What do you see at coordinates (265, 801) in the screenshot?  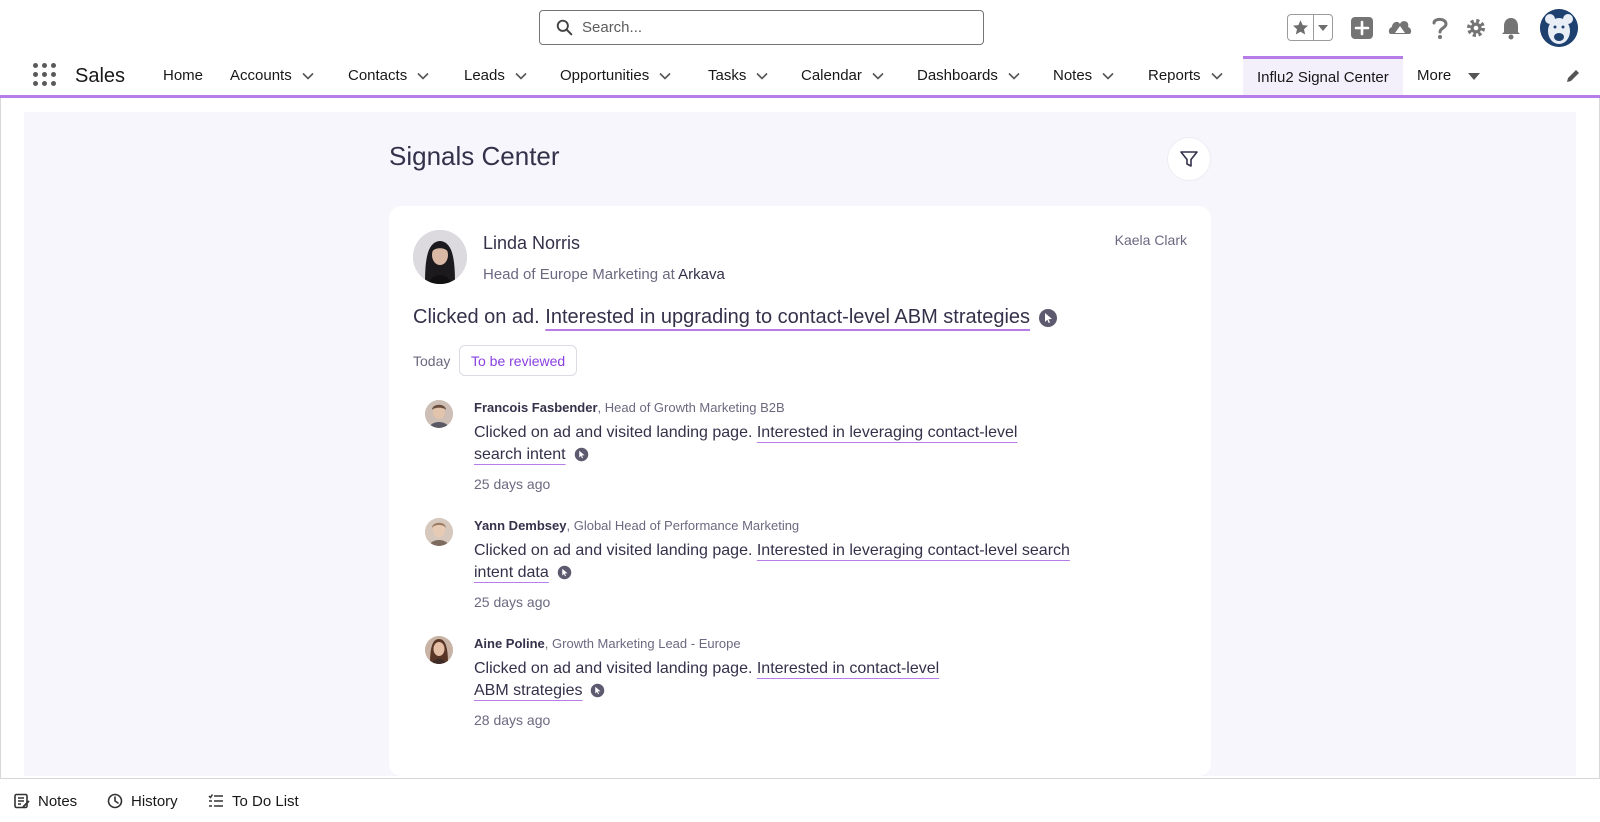 I see `utility-item-label: To Do List` at bounding box center [265, 801].